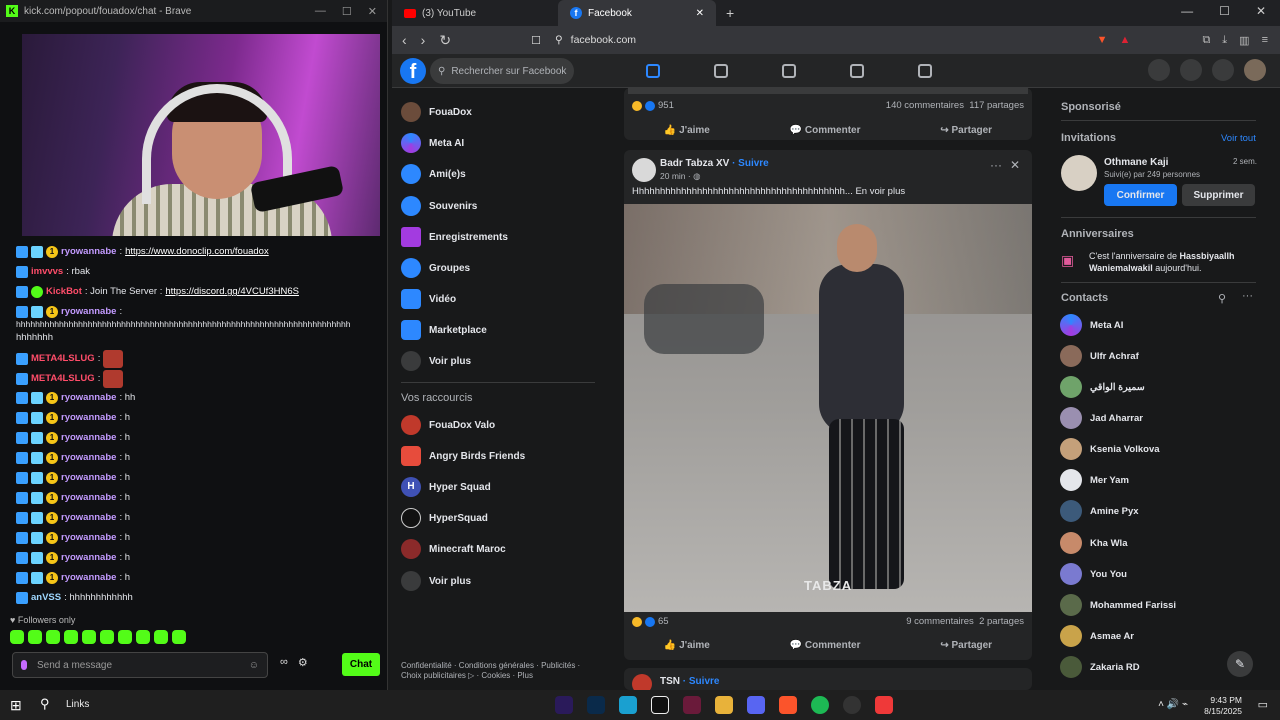 The width and height of the screenshot is (1280, 720). I want to click on capcut-icon, so click(660, 705).